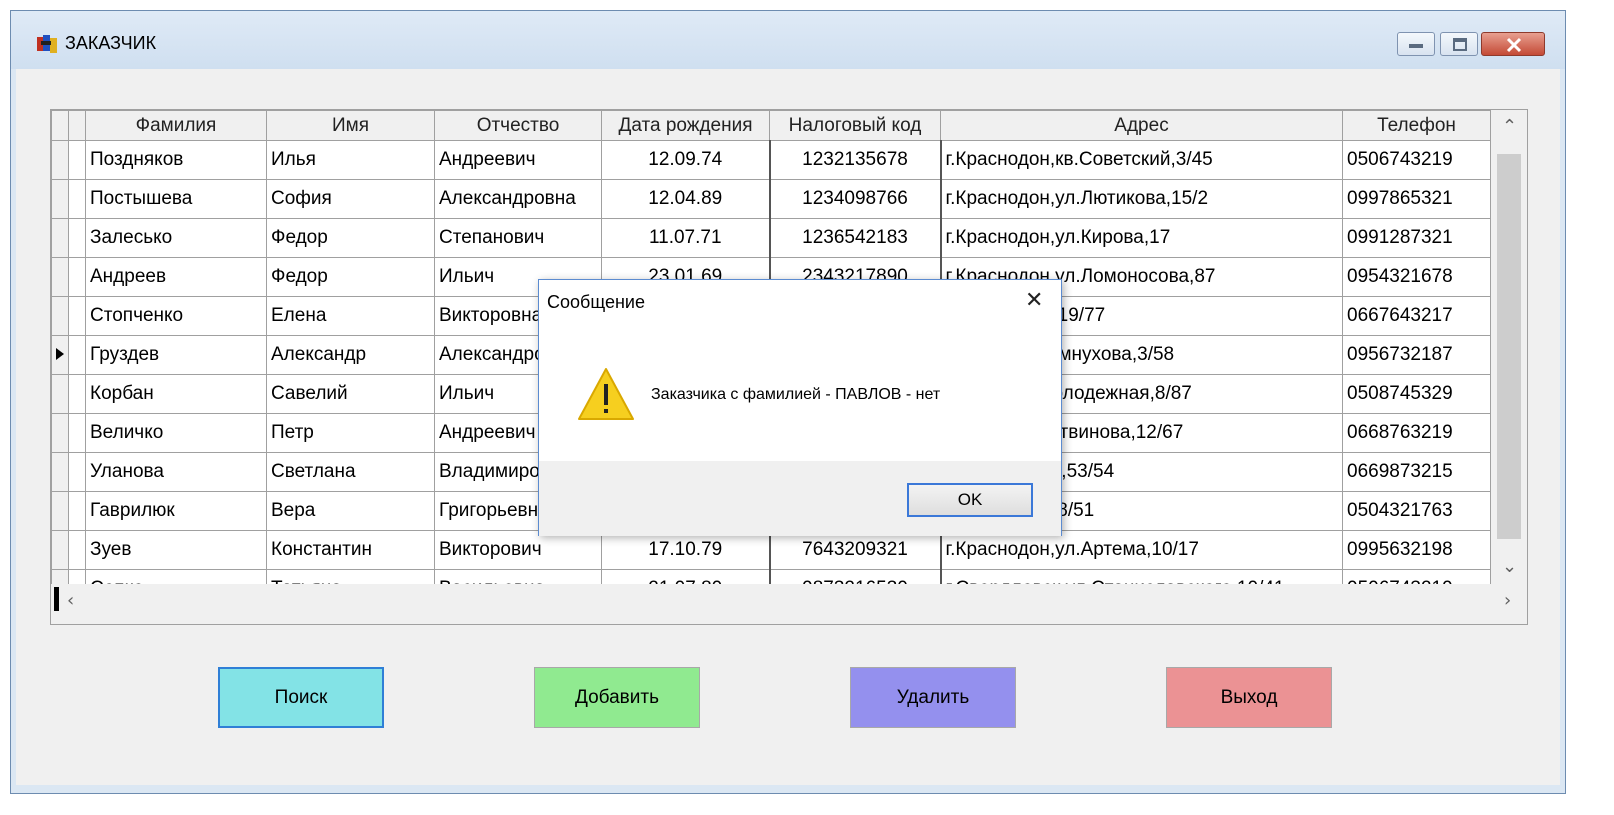 This screenshot has height=815, width=1614. I want to click on add-button: Добавить, so click(617, 697).